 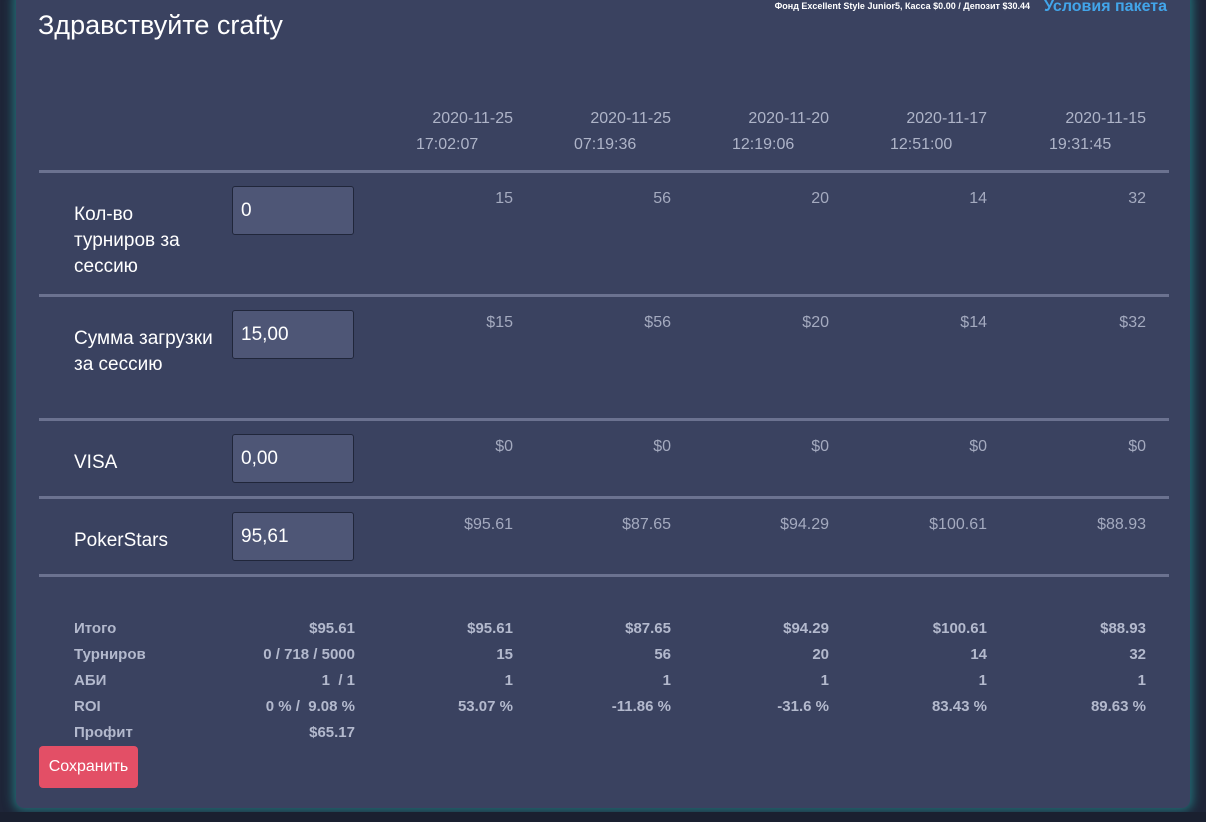 What do you see at coordinates (927, 132) in the screenshot?
I see `session-header-4: 2020-11-17 12:51:00` at bounding box center [927, 132].